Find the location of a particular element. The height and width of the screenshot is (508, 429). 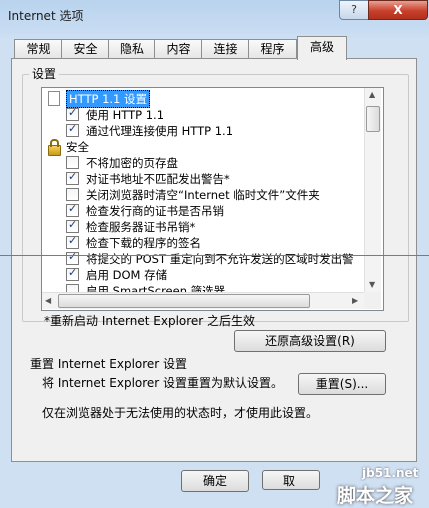

ok-button: 确定 is located at coordinates (215, 481).